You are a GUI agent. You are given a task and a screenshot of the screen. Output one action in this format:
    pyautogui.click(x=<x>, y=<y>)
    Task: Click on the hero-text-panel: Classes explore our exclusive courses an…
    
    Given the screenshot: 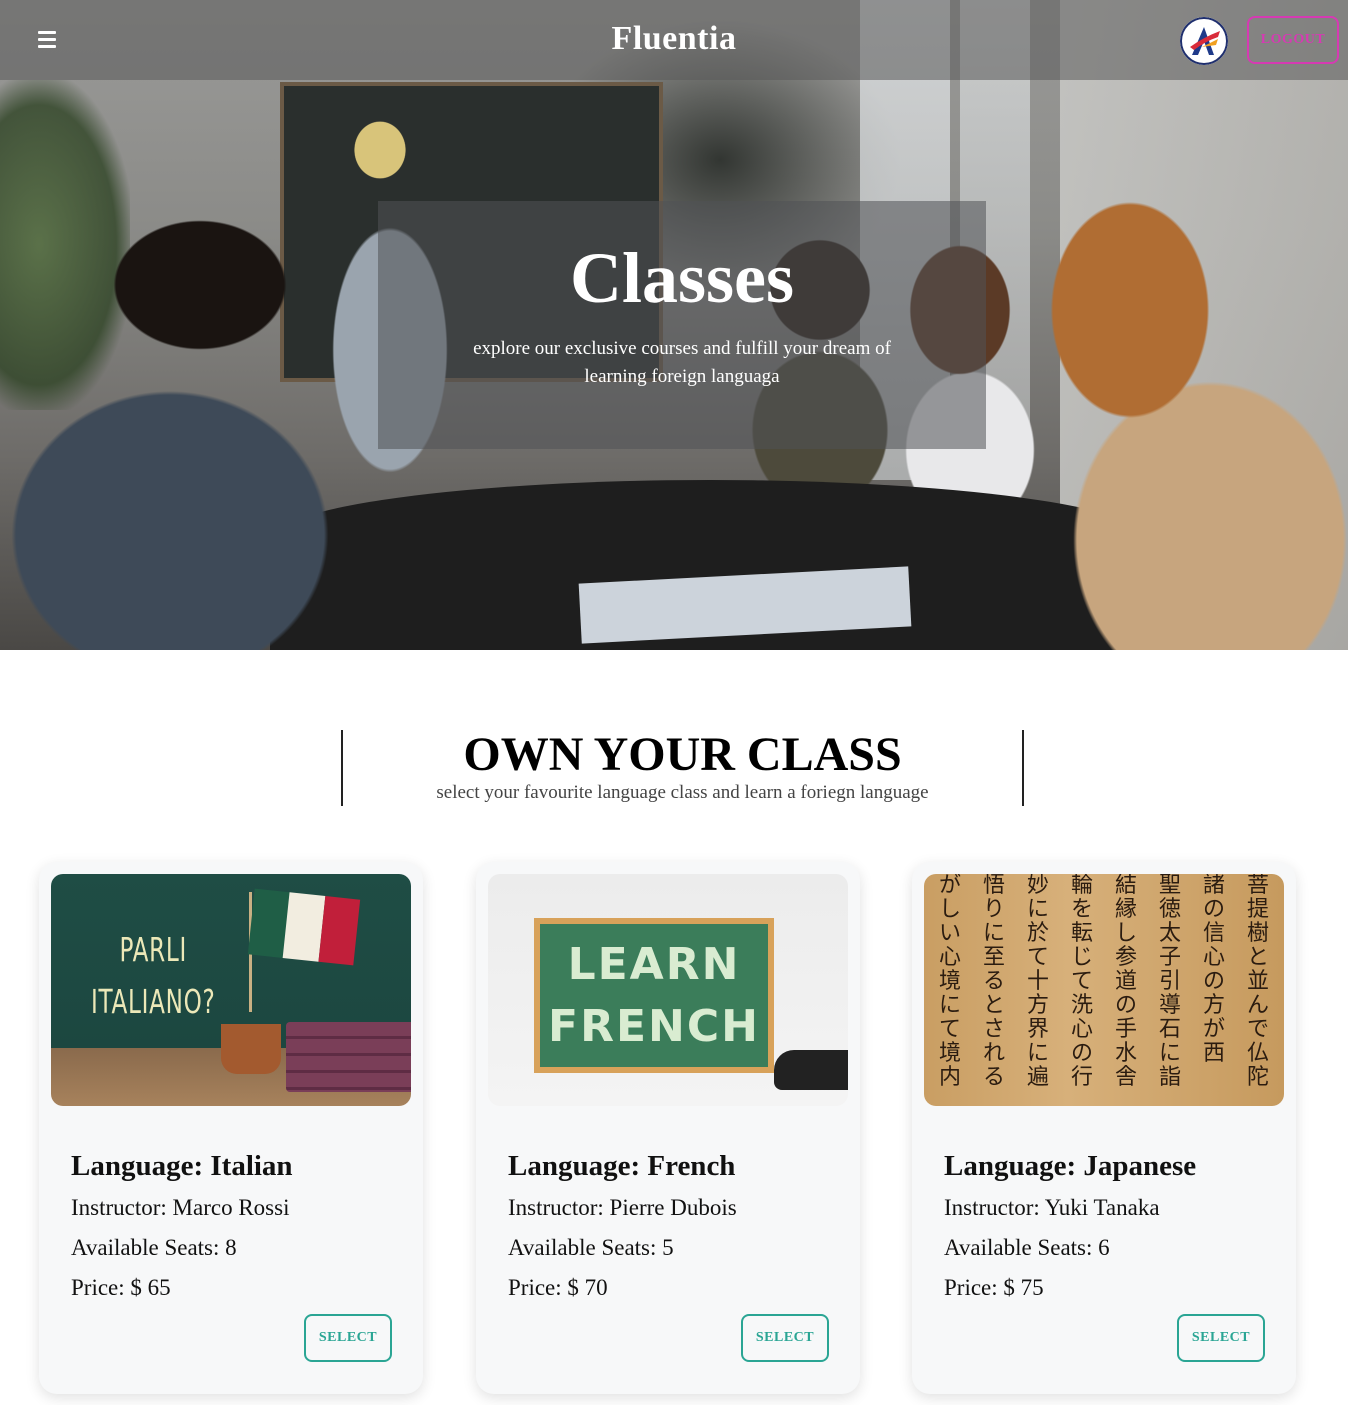 What is the action you would take?
    pyautogui.click(x=682, y=325)
    